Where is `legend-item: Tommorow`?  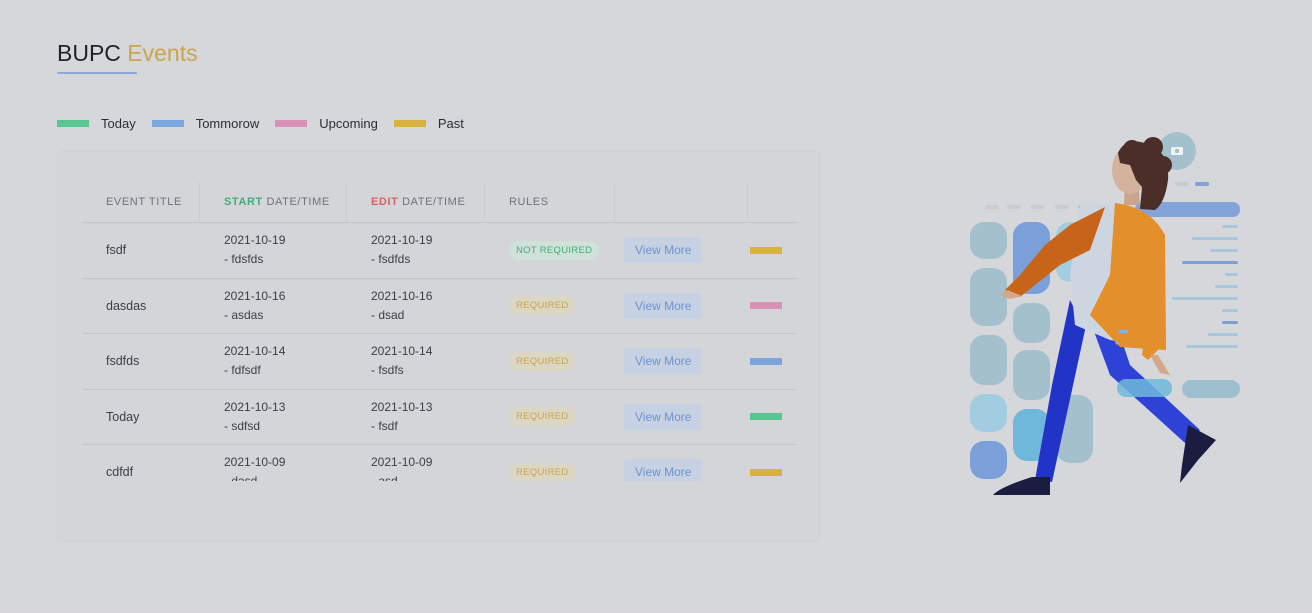
legend-item: Tommorow is located at coordinates (205, 123).